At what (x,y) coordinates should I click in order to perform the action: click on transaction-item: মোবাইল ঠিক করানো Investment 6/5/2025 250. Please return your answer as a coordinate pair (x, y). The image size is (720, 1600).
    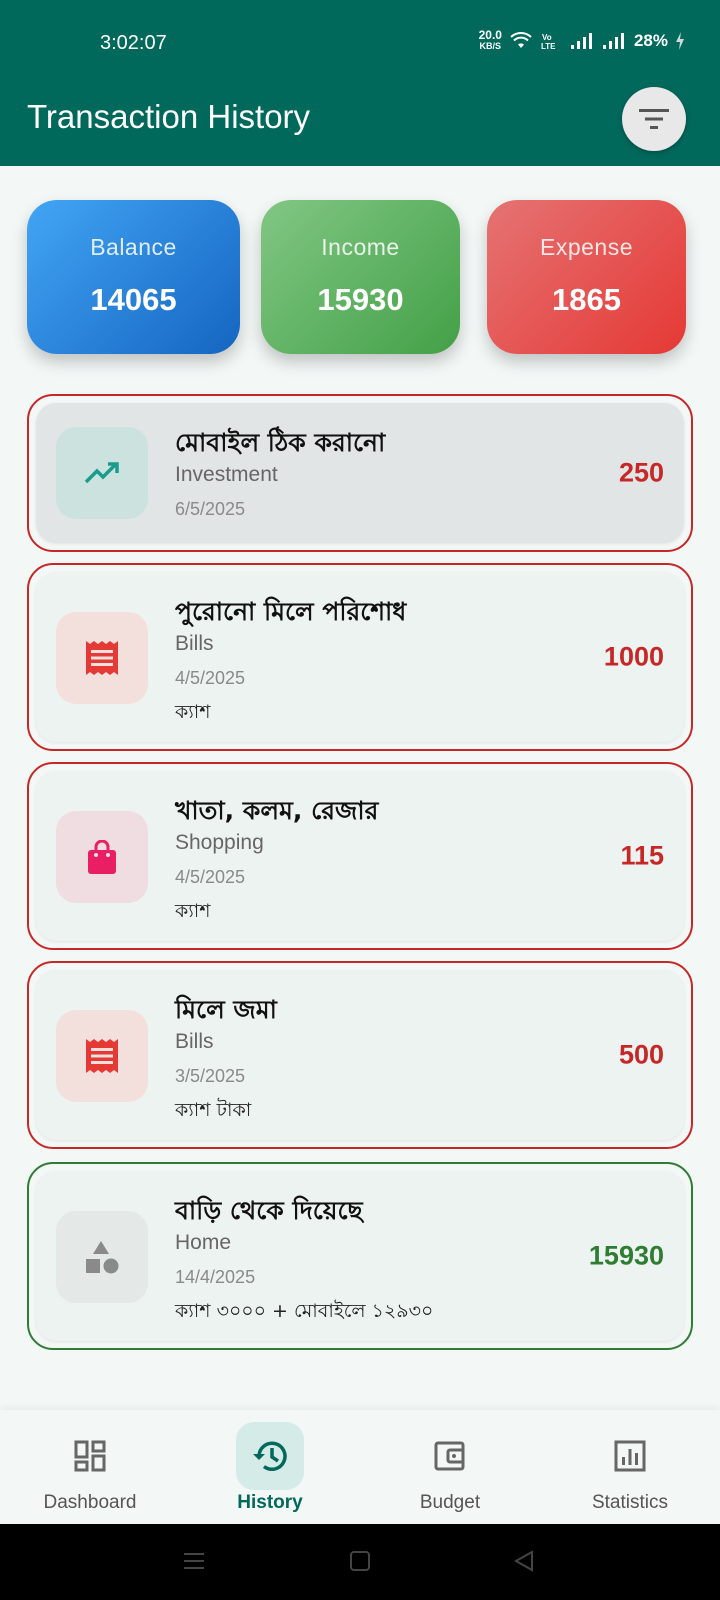
    Looking at the image, I should click on (360, 473).